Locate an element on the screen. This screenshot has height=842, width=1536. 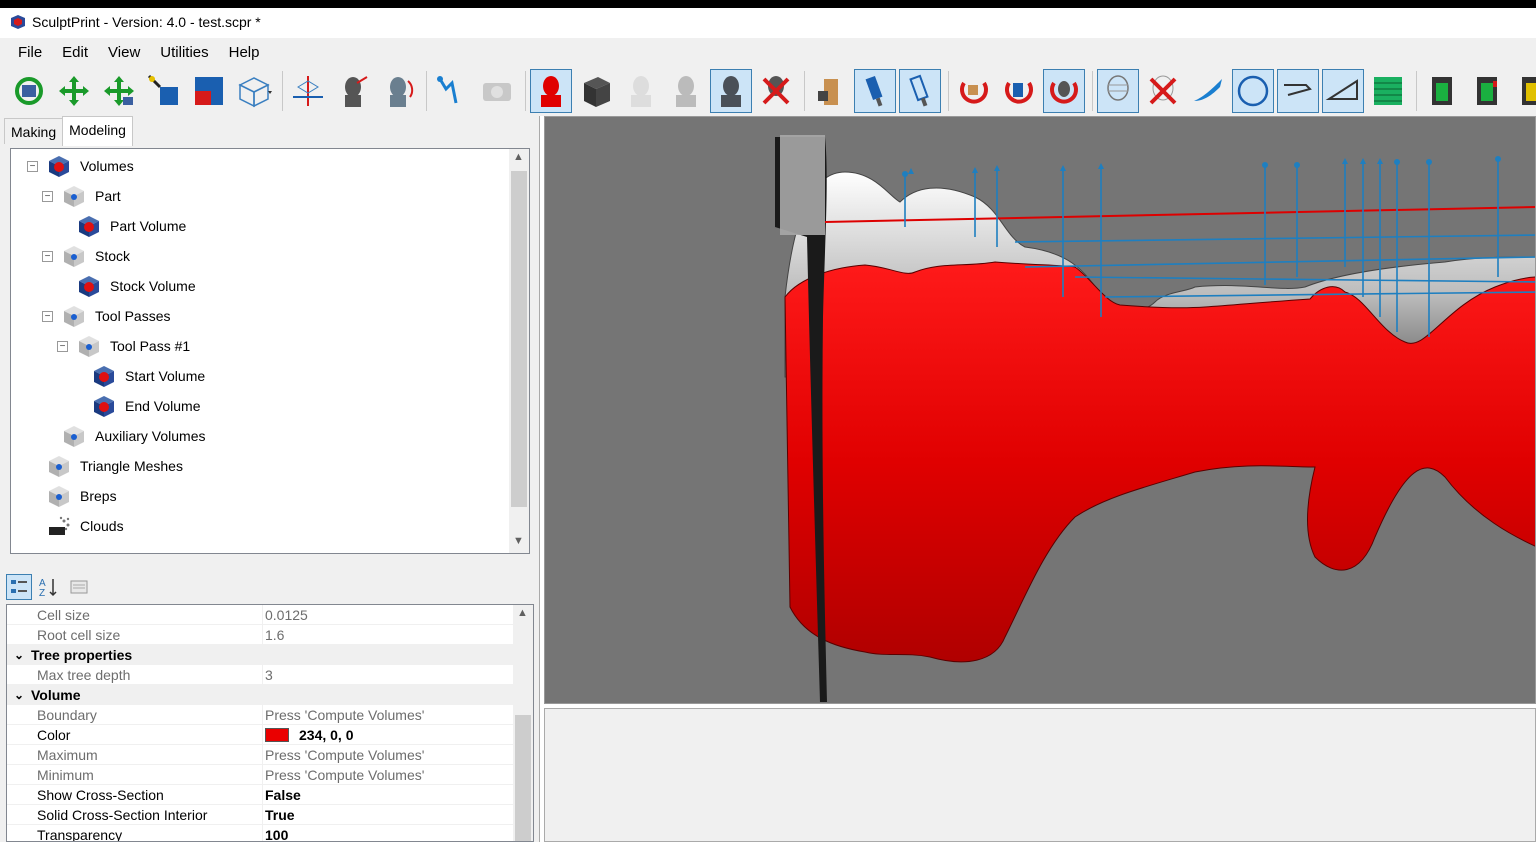
rotate-red-button is located at coordinates (974, 91).